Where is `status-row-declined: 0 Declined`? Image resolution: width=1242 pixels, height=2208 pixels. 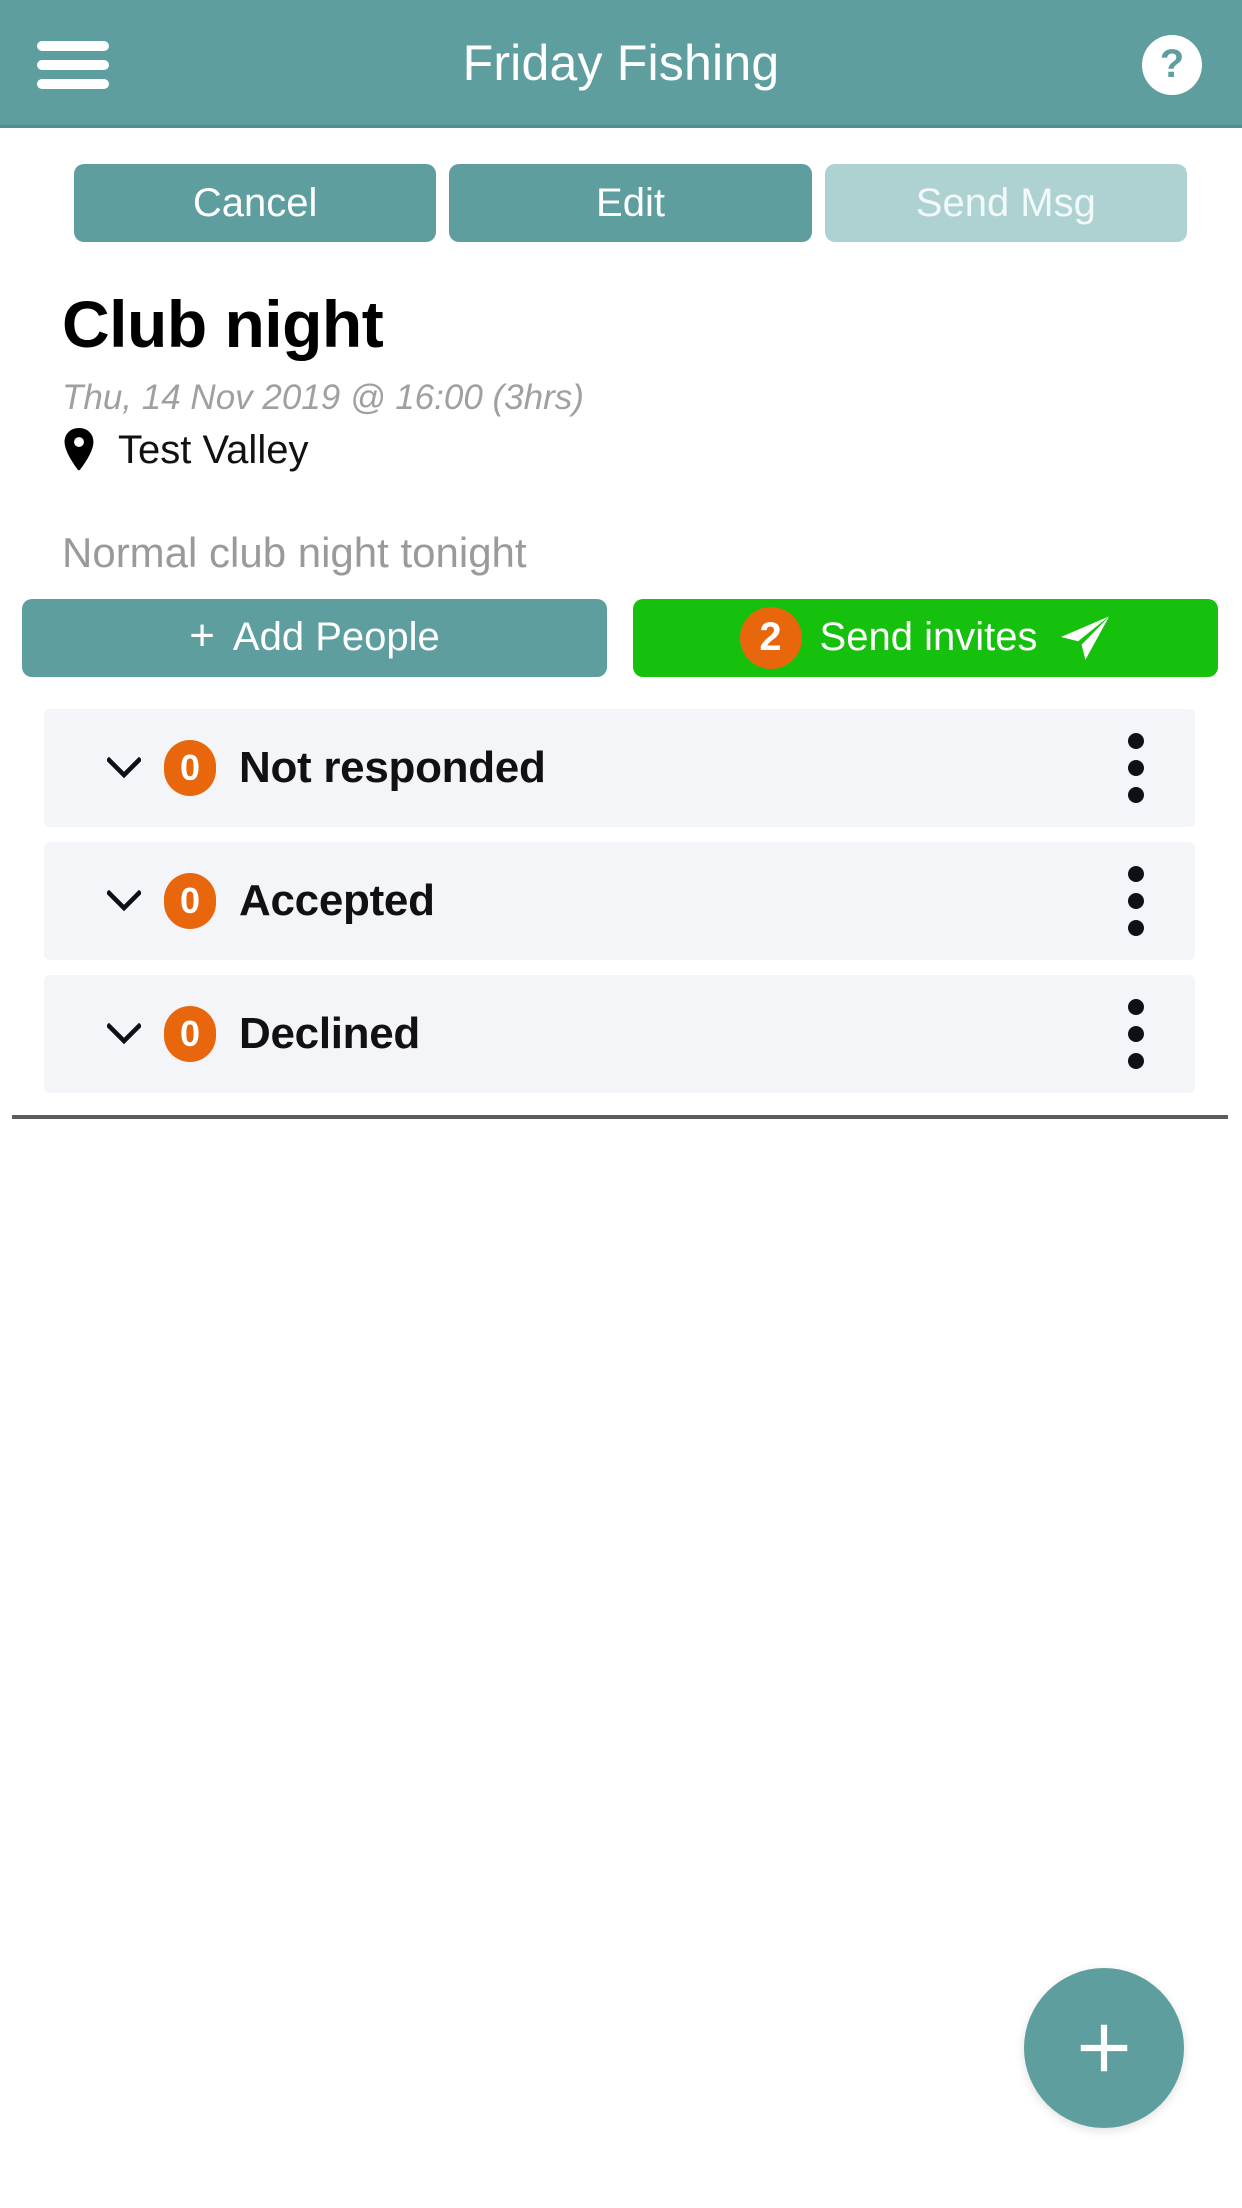
status-row-declined: 0 Declined is located at coordinates (619, 1033).